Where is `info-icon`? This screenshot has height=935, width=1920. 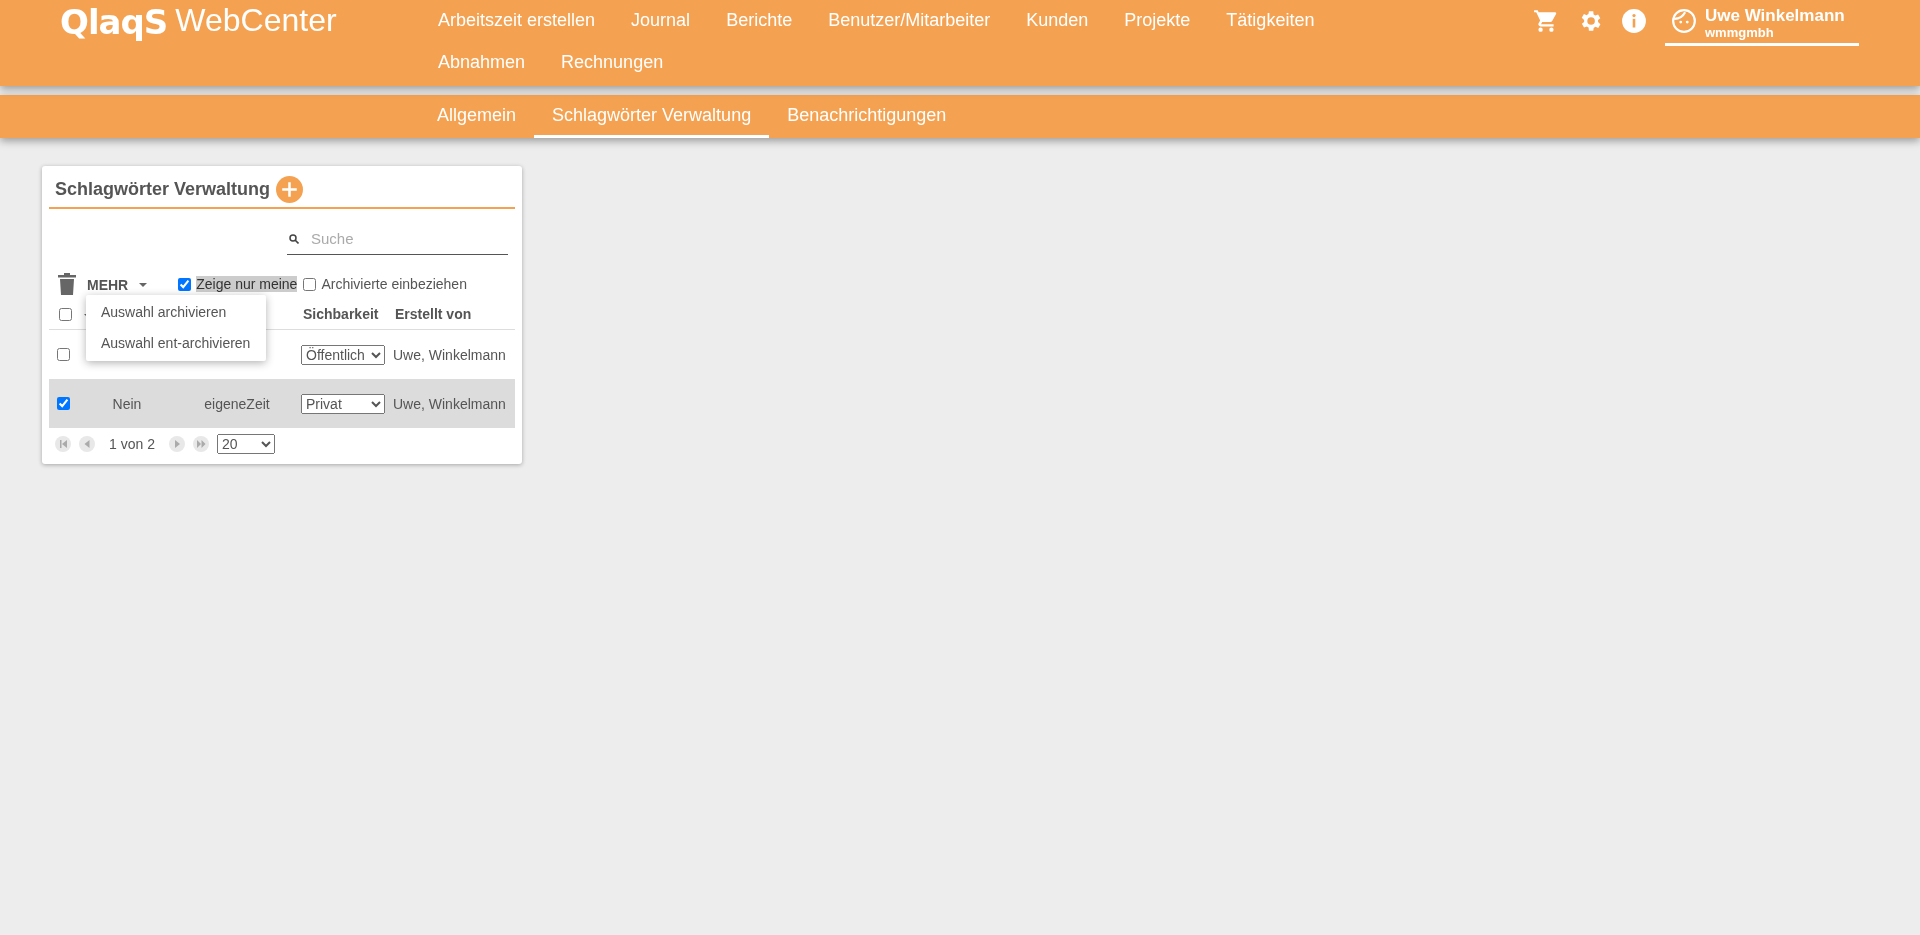
info-icon is located at coordinates (1634, 21).